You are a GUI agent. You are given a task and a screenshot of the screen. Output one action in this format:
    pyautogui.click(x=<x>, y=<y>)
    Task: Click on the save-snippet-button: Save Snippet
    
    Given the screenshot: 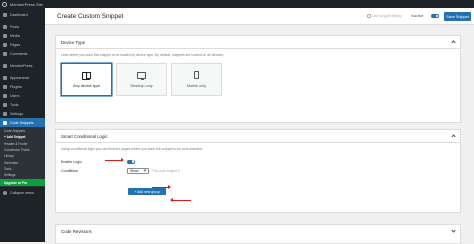 What is the action you would take?
    pyautogui.click(x=457, y=16)
    